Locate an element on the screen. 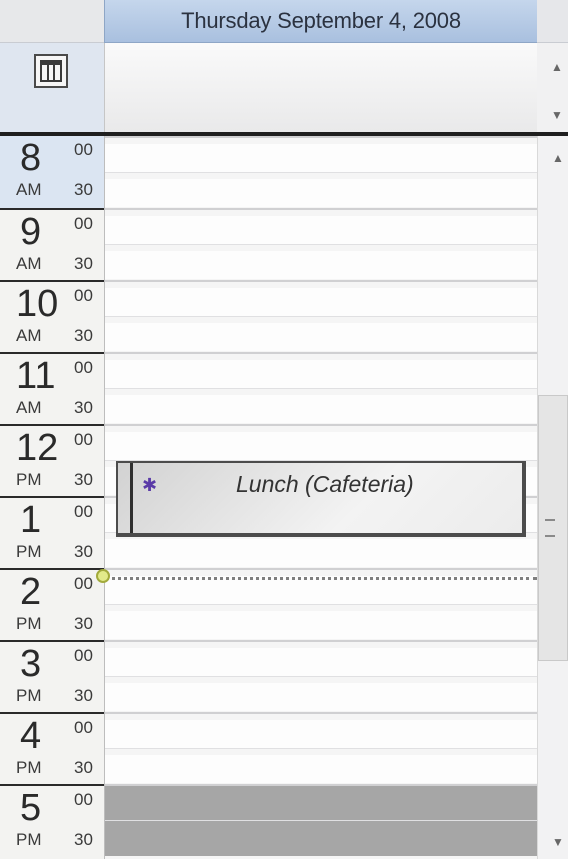 The height and width of the screenshot is (859, 568). scroll-down-icon: ▼ is located at coordinates (558, 842).